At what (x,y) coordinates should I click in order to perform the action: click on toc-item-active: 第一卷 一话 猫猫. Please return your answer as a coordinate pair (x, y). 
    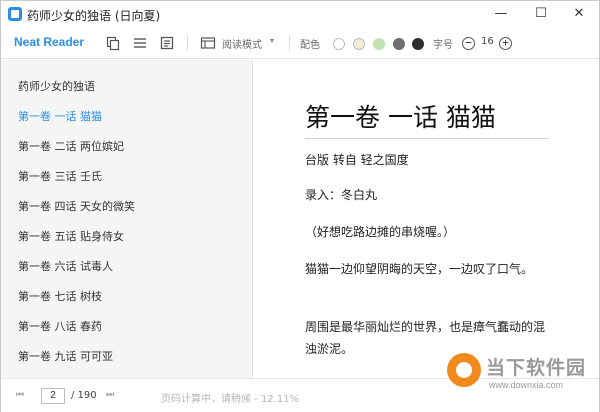
    Looking at the image, I should click on (60, 116).